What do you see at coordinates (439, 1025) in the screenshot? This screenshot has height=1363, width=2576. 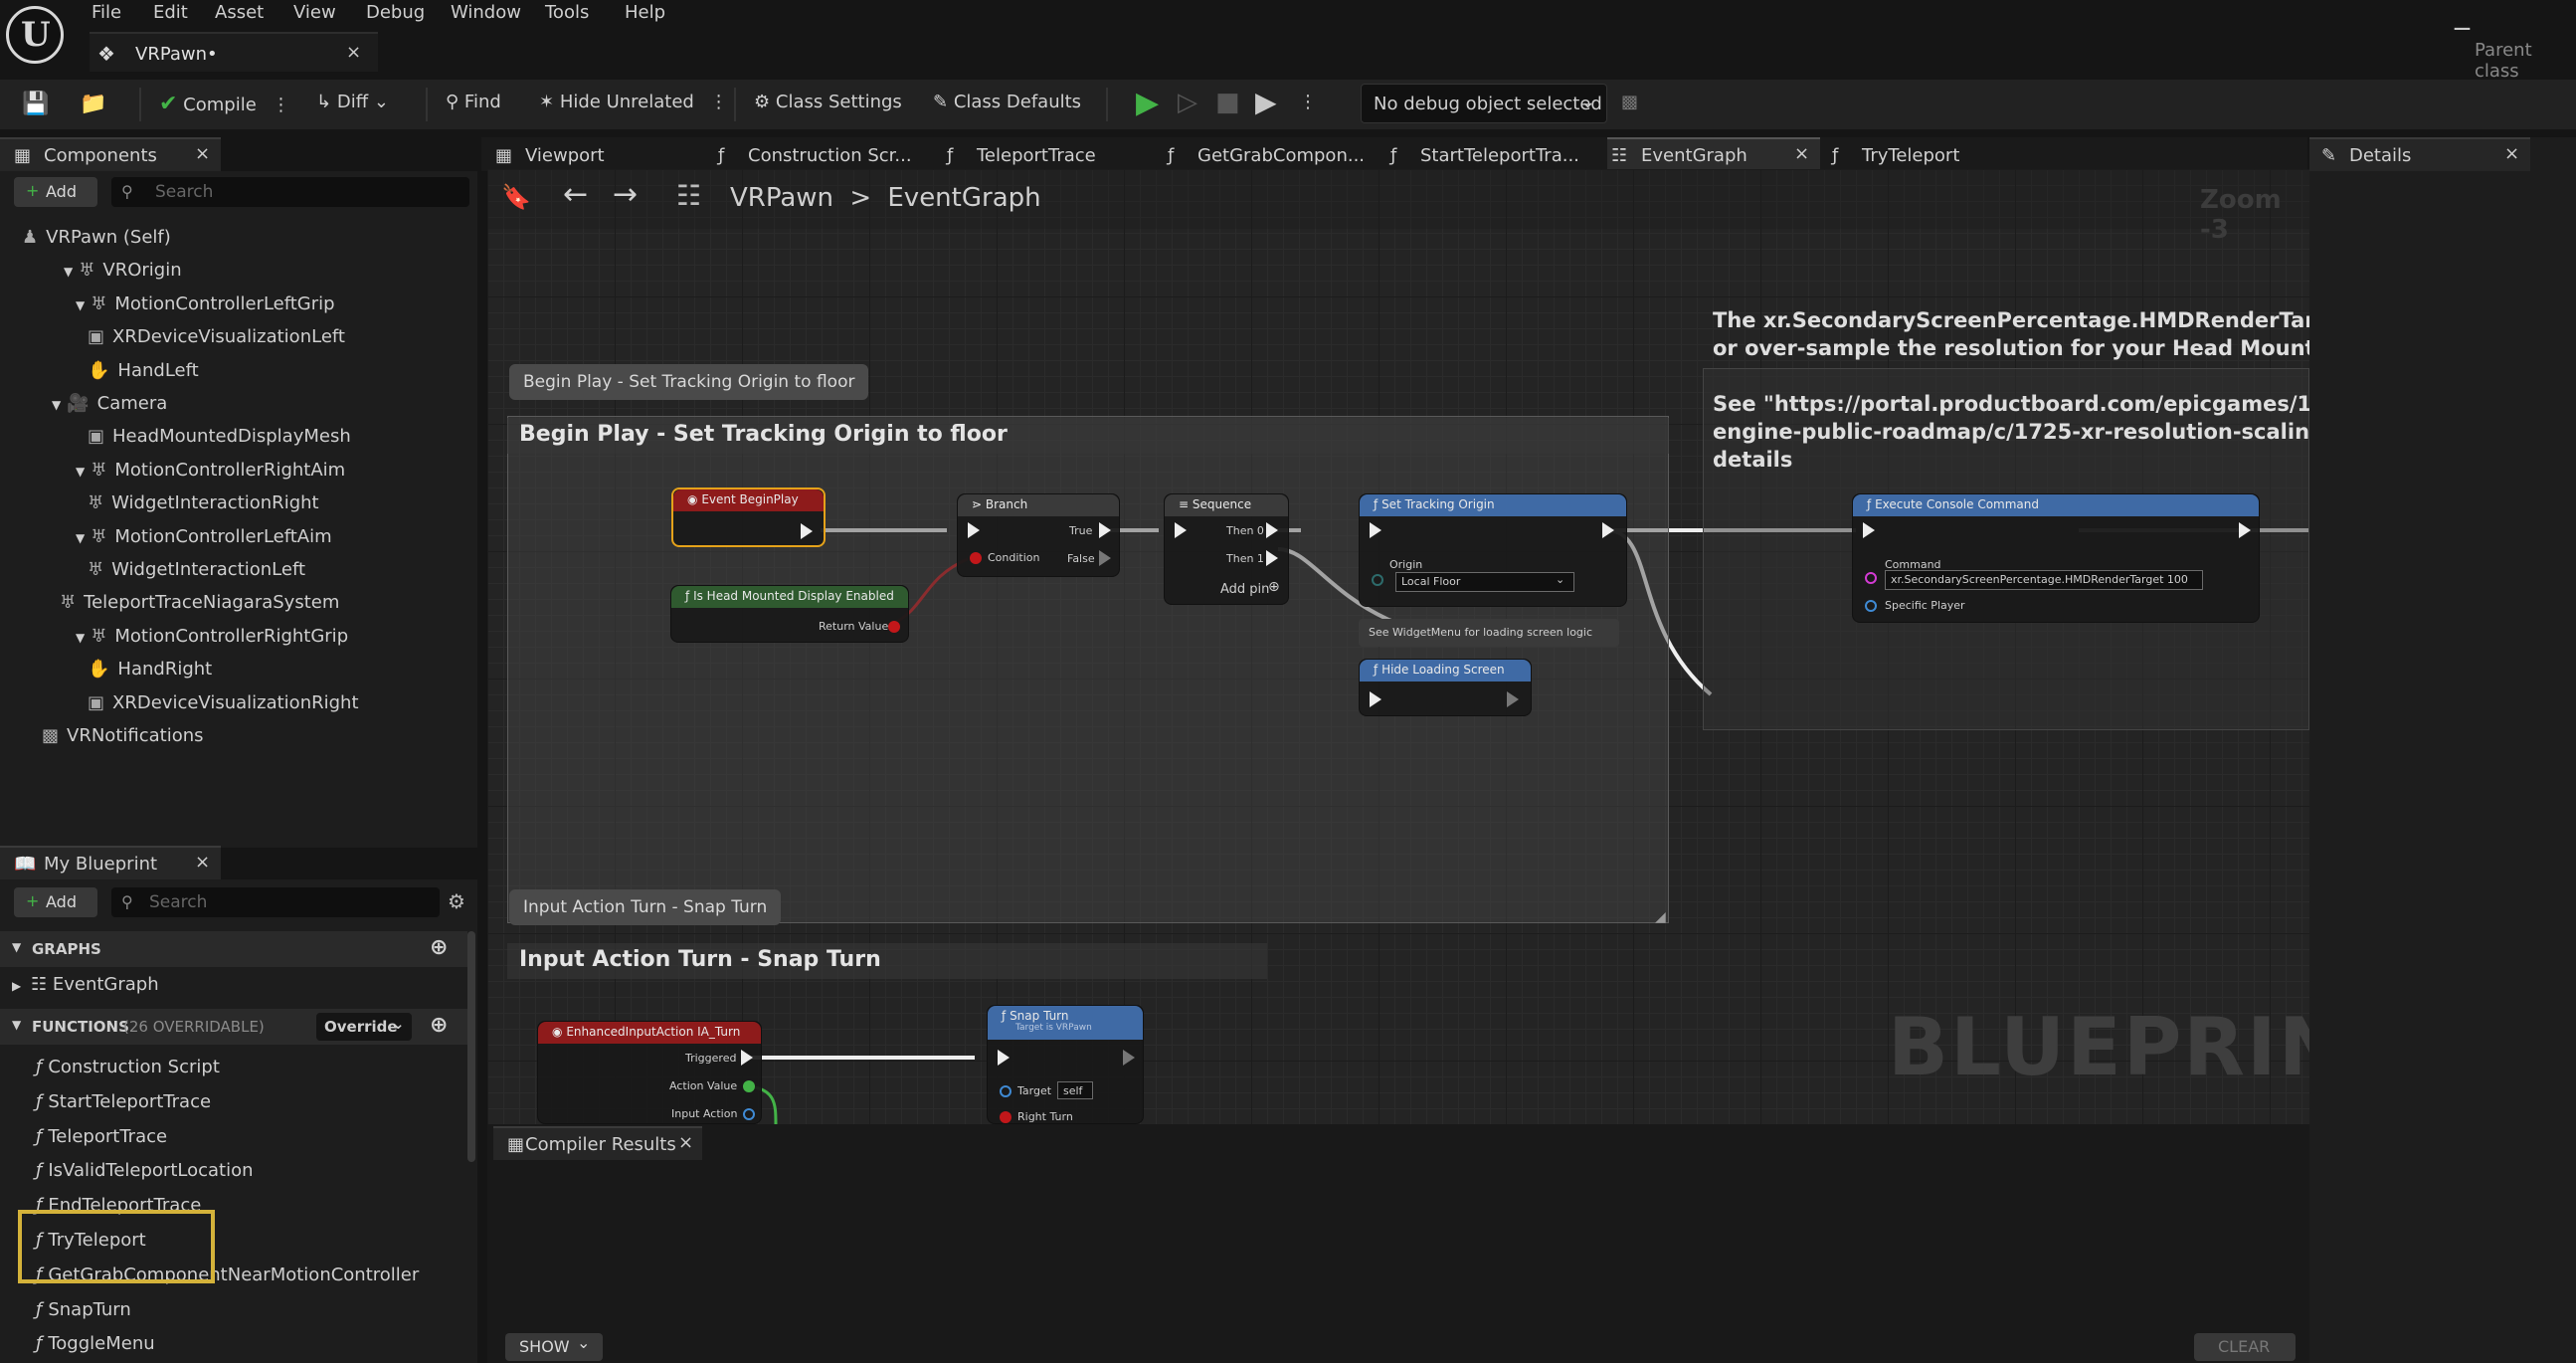 I see `add-function-icon: ⊕` at bounding box center [439, 1025].